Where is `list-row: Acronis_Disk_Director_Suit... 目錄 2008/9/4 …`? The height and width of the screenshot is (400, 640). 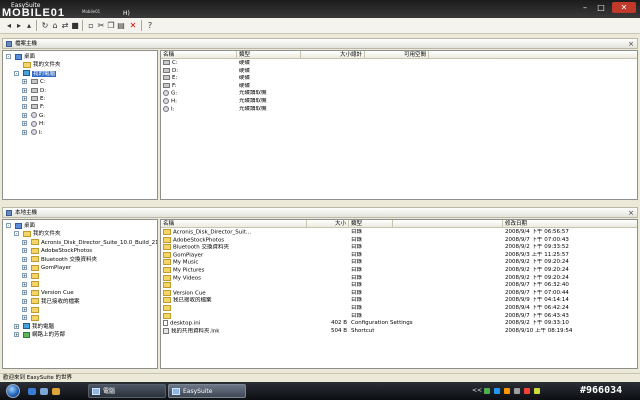
list-row: Acronis_Disk_Director_Suit... 目錄 2008/9/4 … is located at coordinates (399, 233).